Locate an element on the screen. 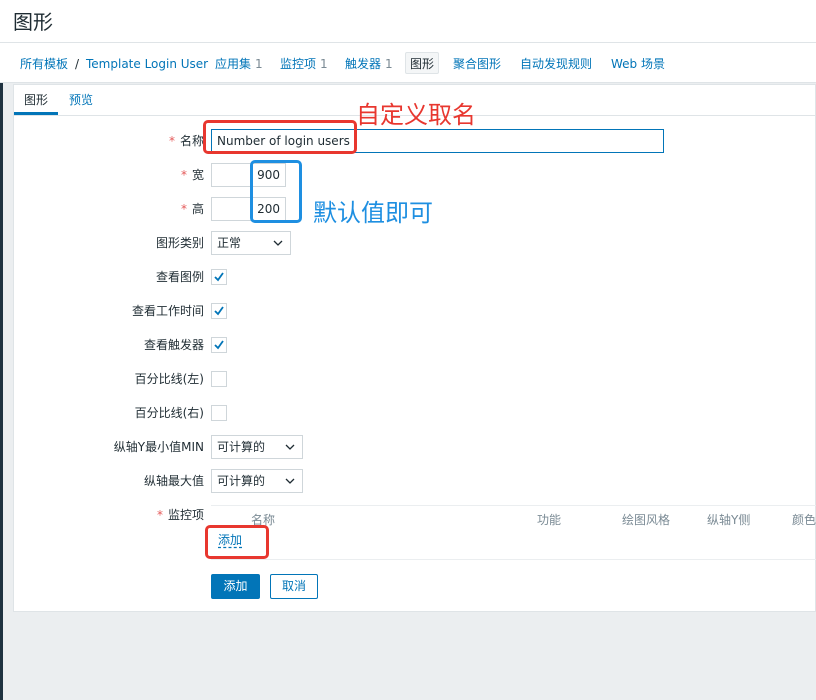 Image resolution: width=816 pixels, height=700 pixels. nav-items: 监控项 1 is located at coordinates (304, 64).